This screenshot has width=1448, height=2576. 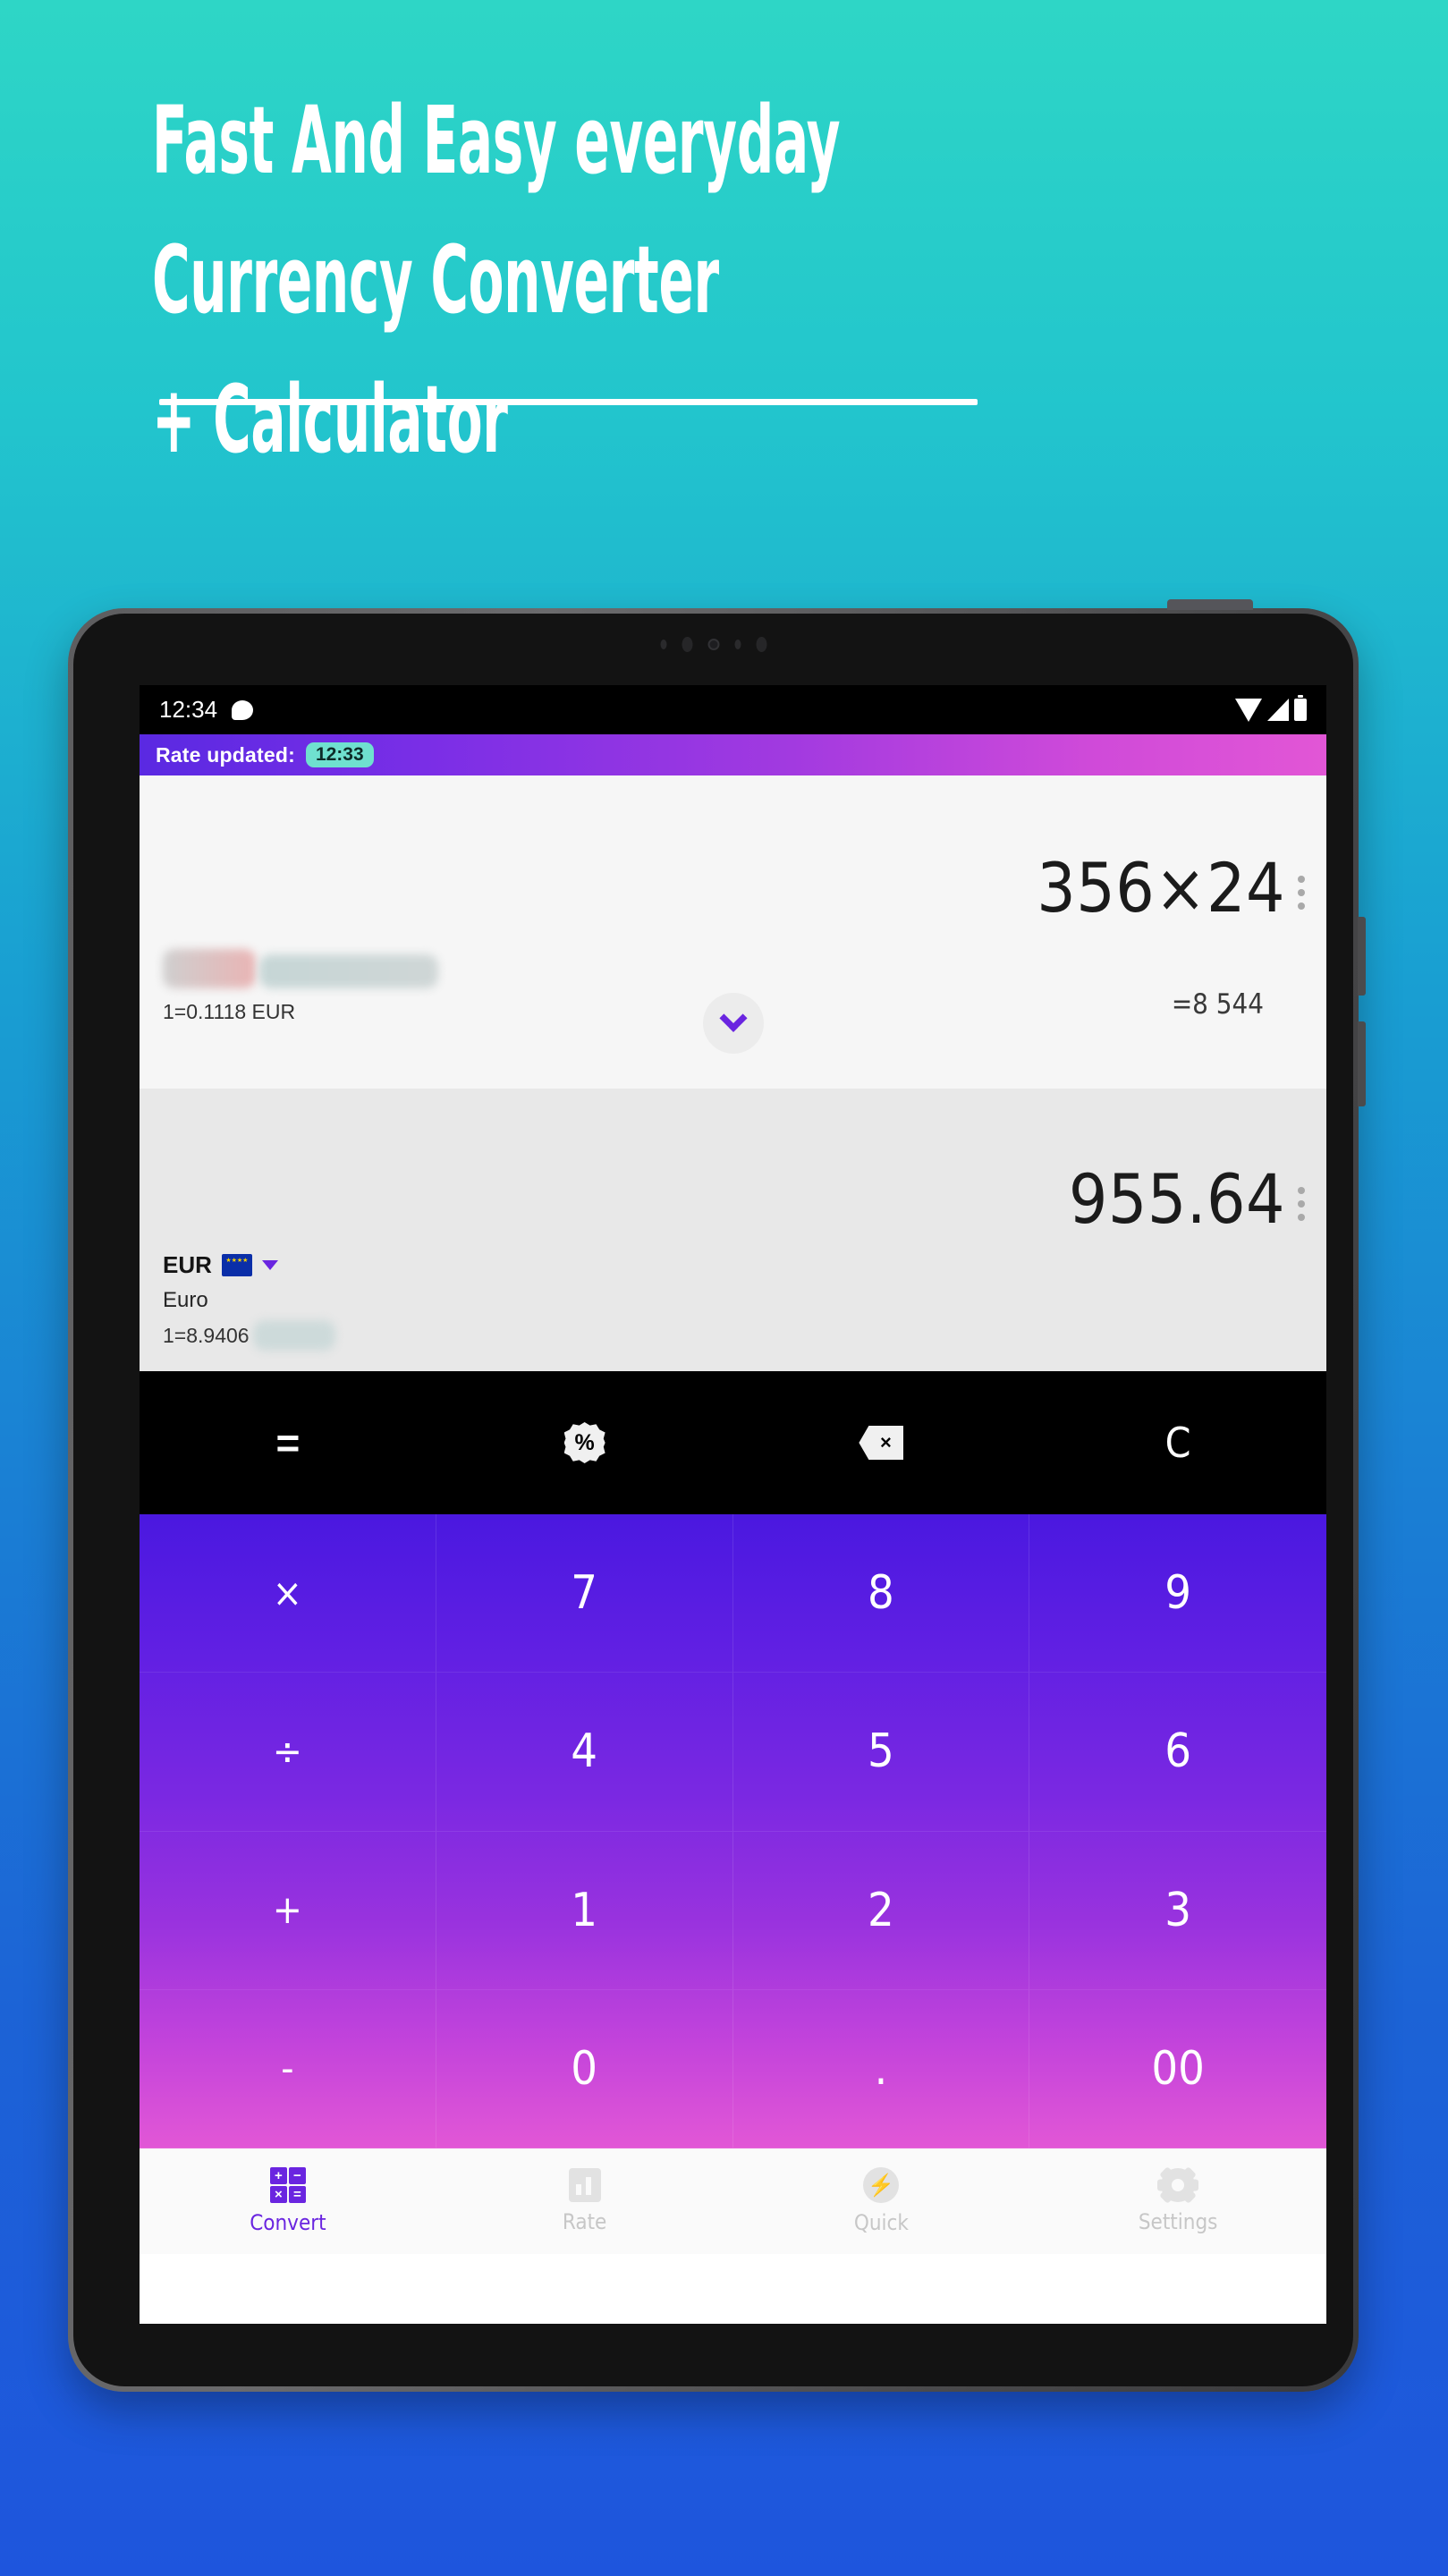 I want to click on key-multiply: ×, so click(x=288, y=1594).